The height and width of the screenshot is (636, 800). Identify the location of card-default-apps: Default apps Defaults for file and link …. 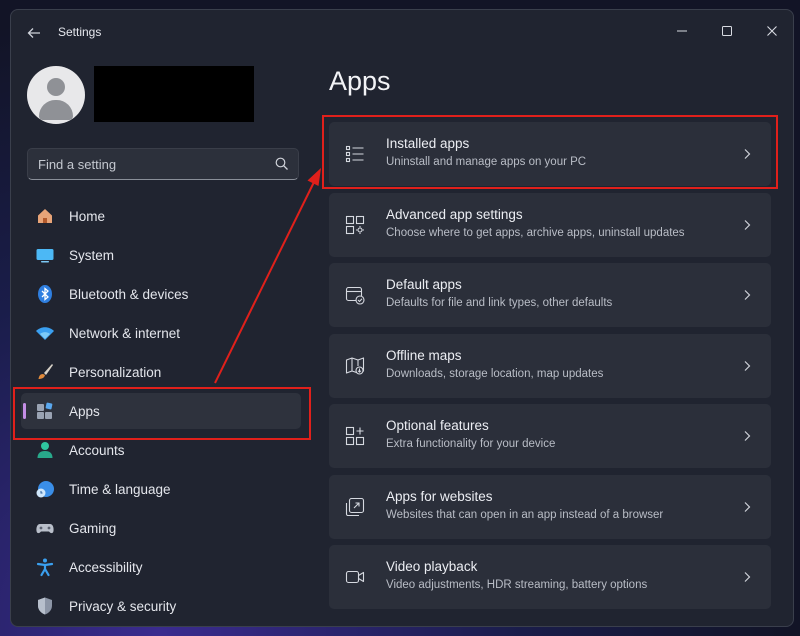
(550, 295).